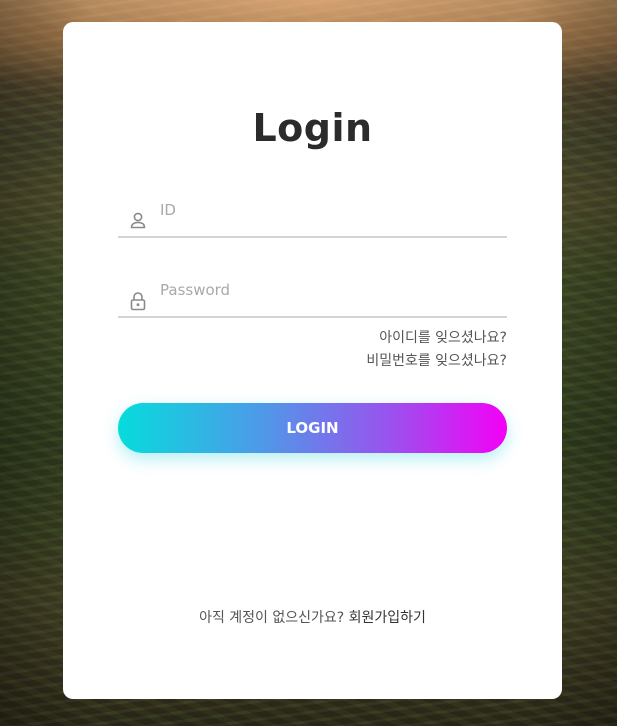  Describe the element at coordinates (330, 210) in the screenshot. I see `id-input` at that location.